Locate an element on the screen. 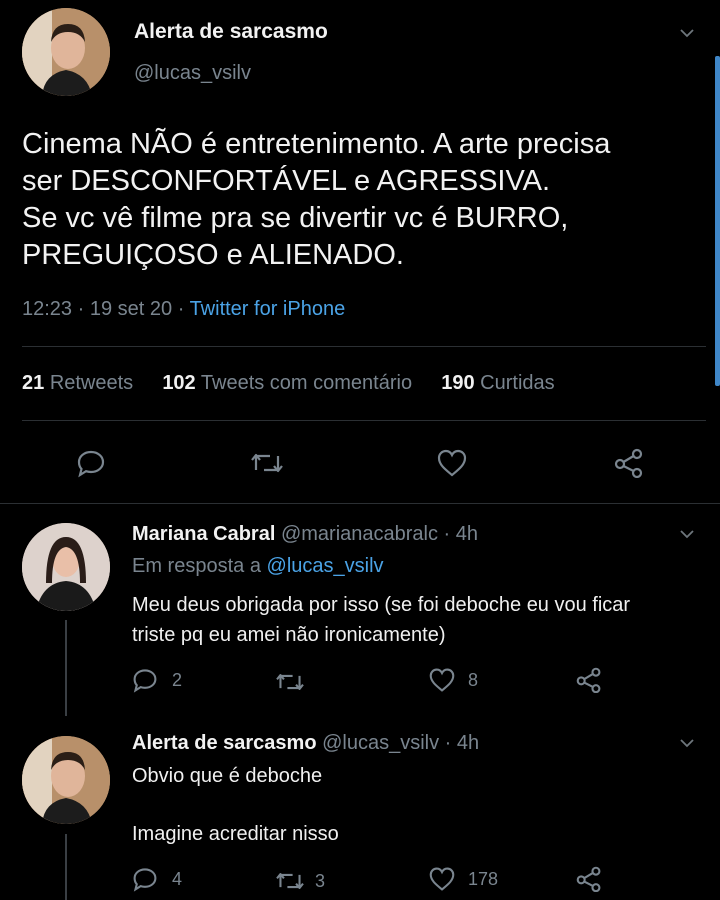  reply-text-line is located at coordinates (422, 805).